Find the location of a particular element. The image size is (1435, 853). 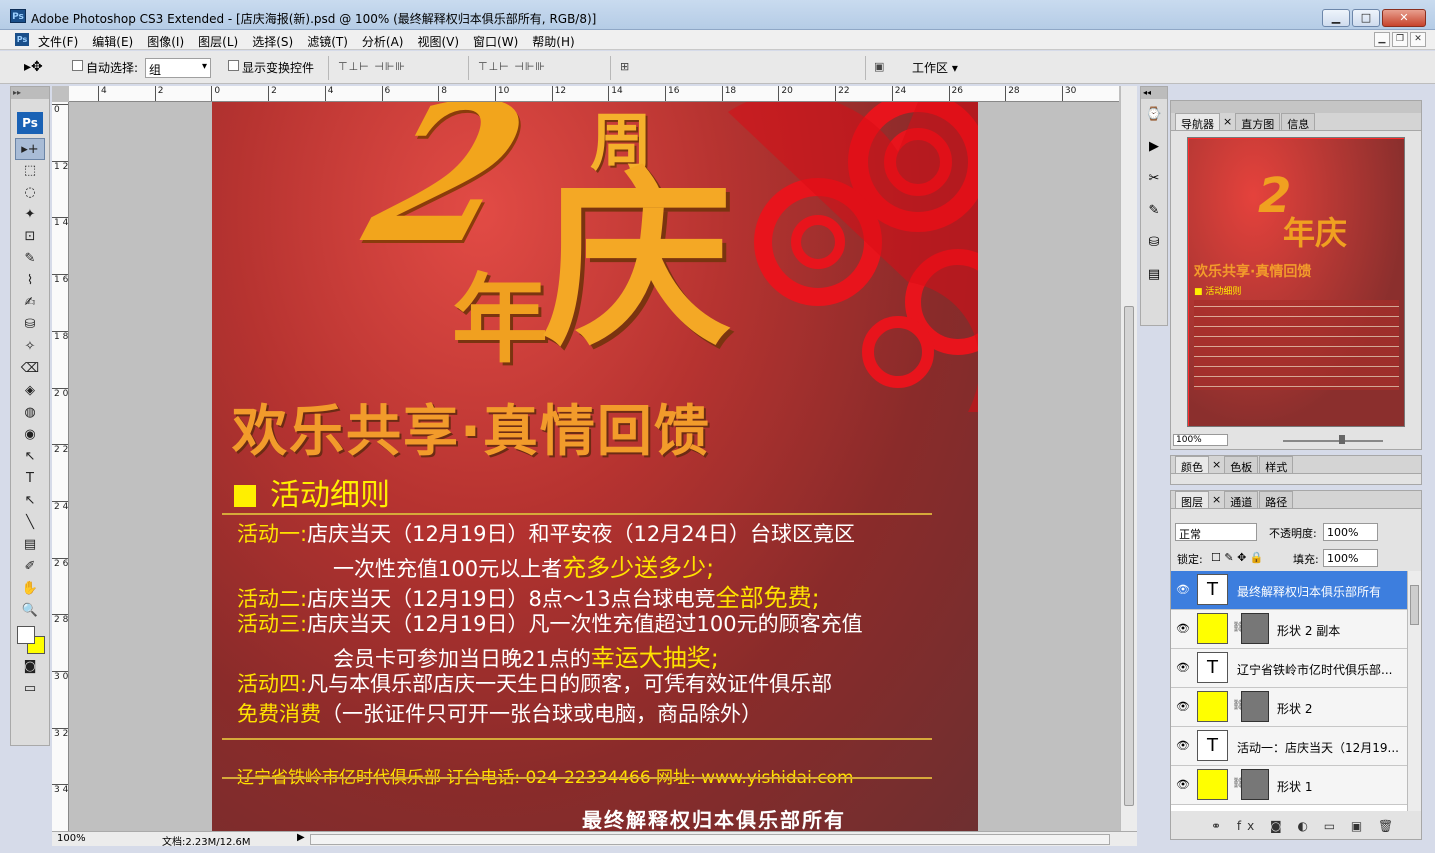

tool-icon: ╲ is located at coordinates (30, 523).